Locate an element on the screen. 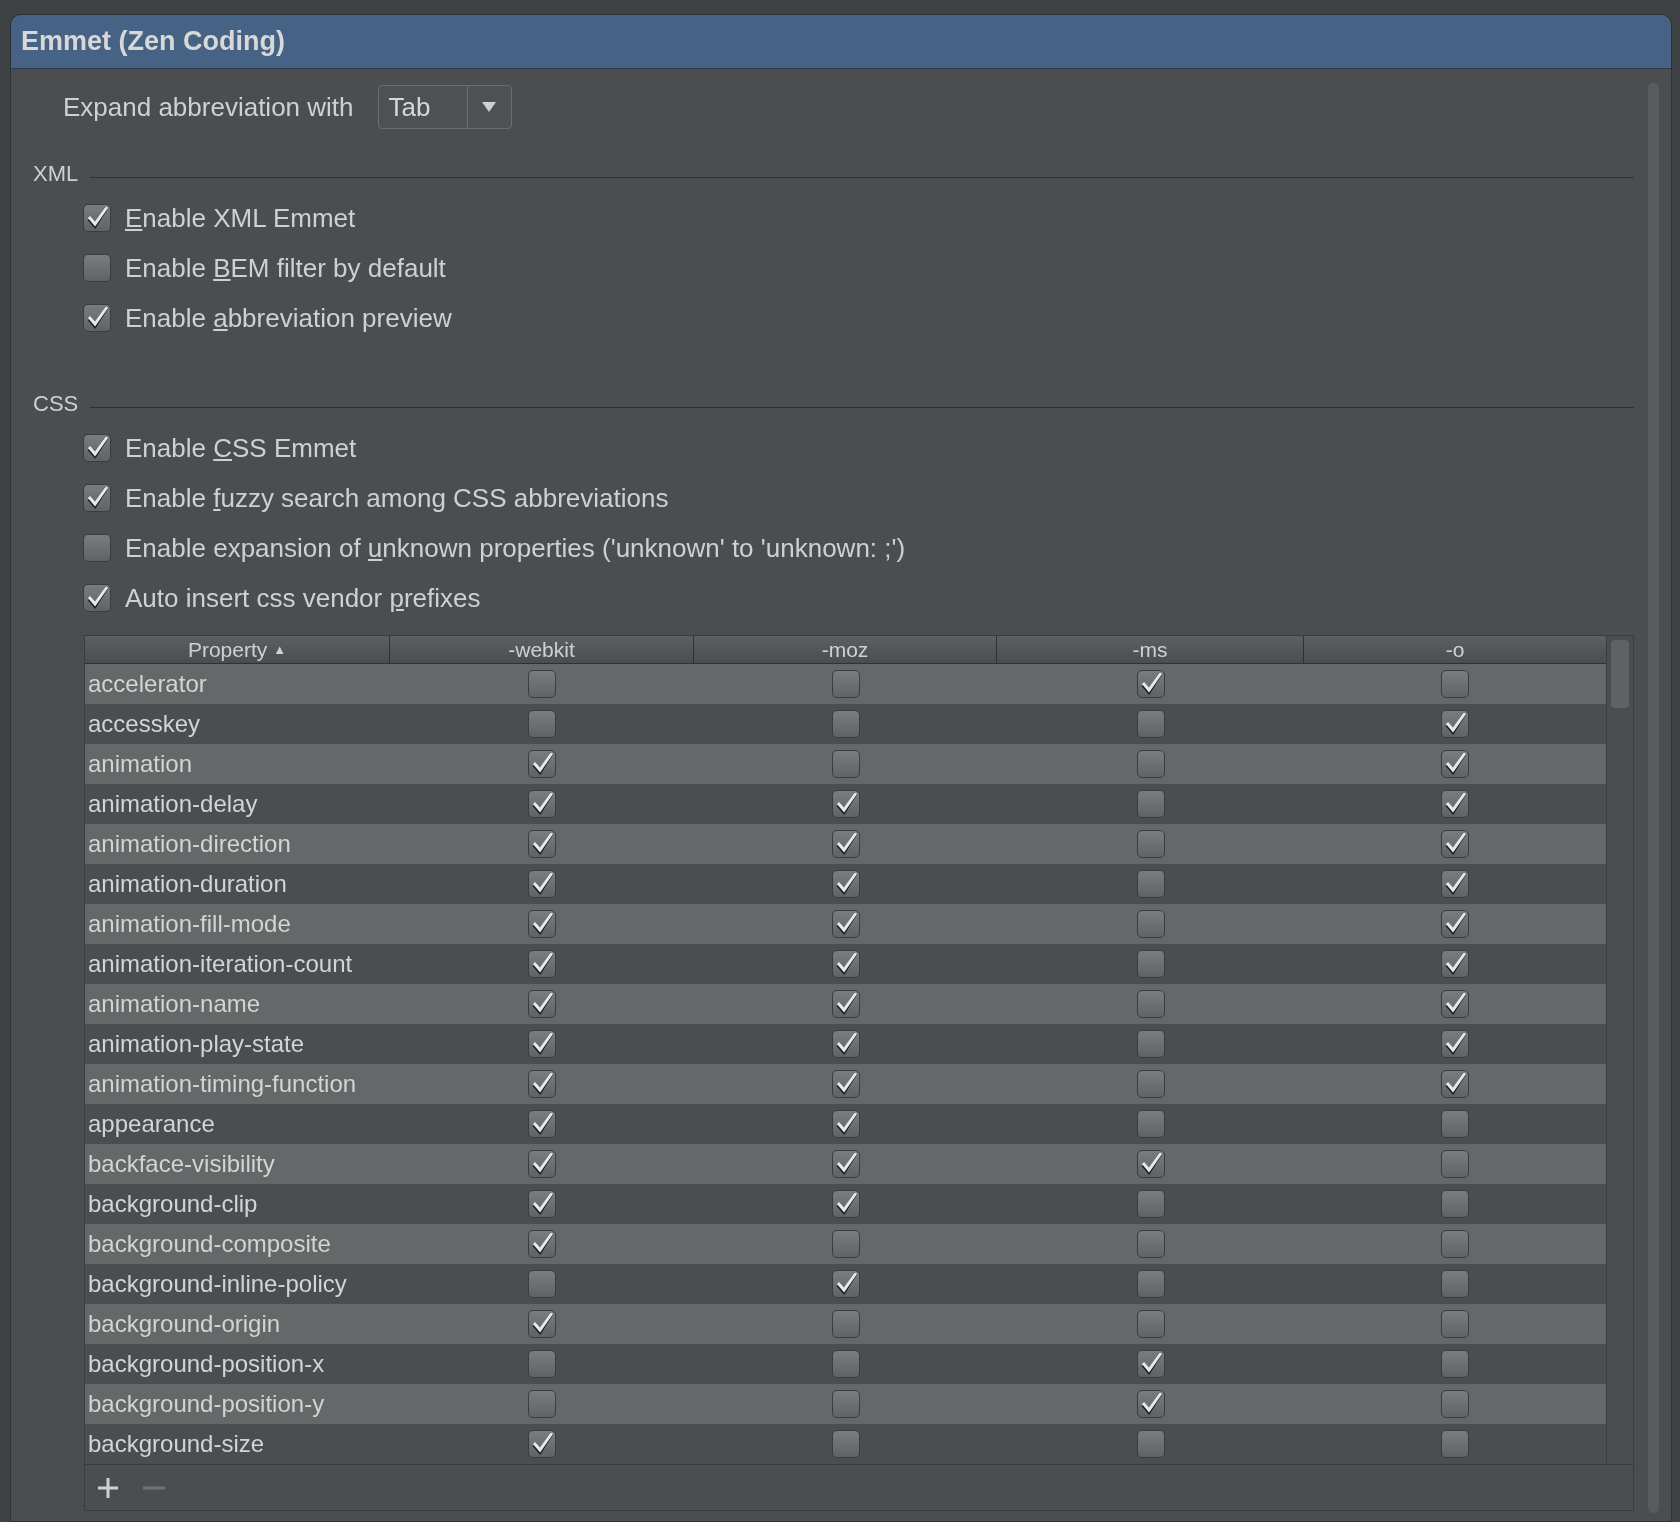 The width and height of the screenshot is (1680, 1522). checkbox-label: Enable abbreviation preview is located at coordinates (288, 318).